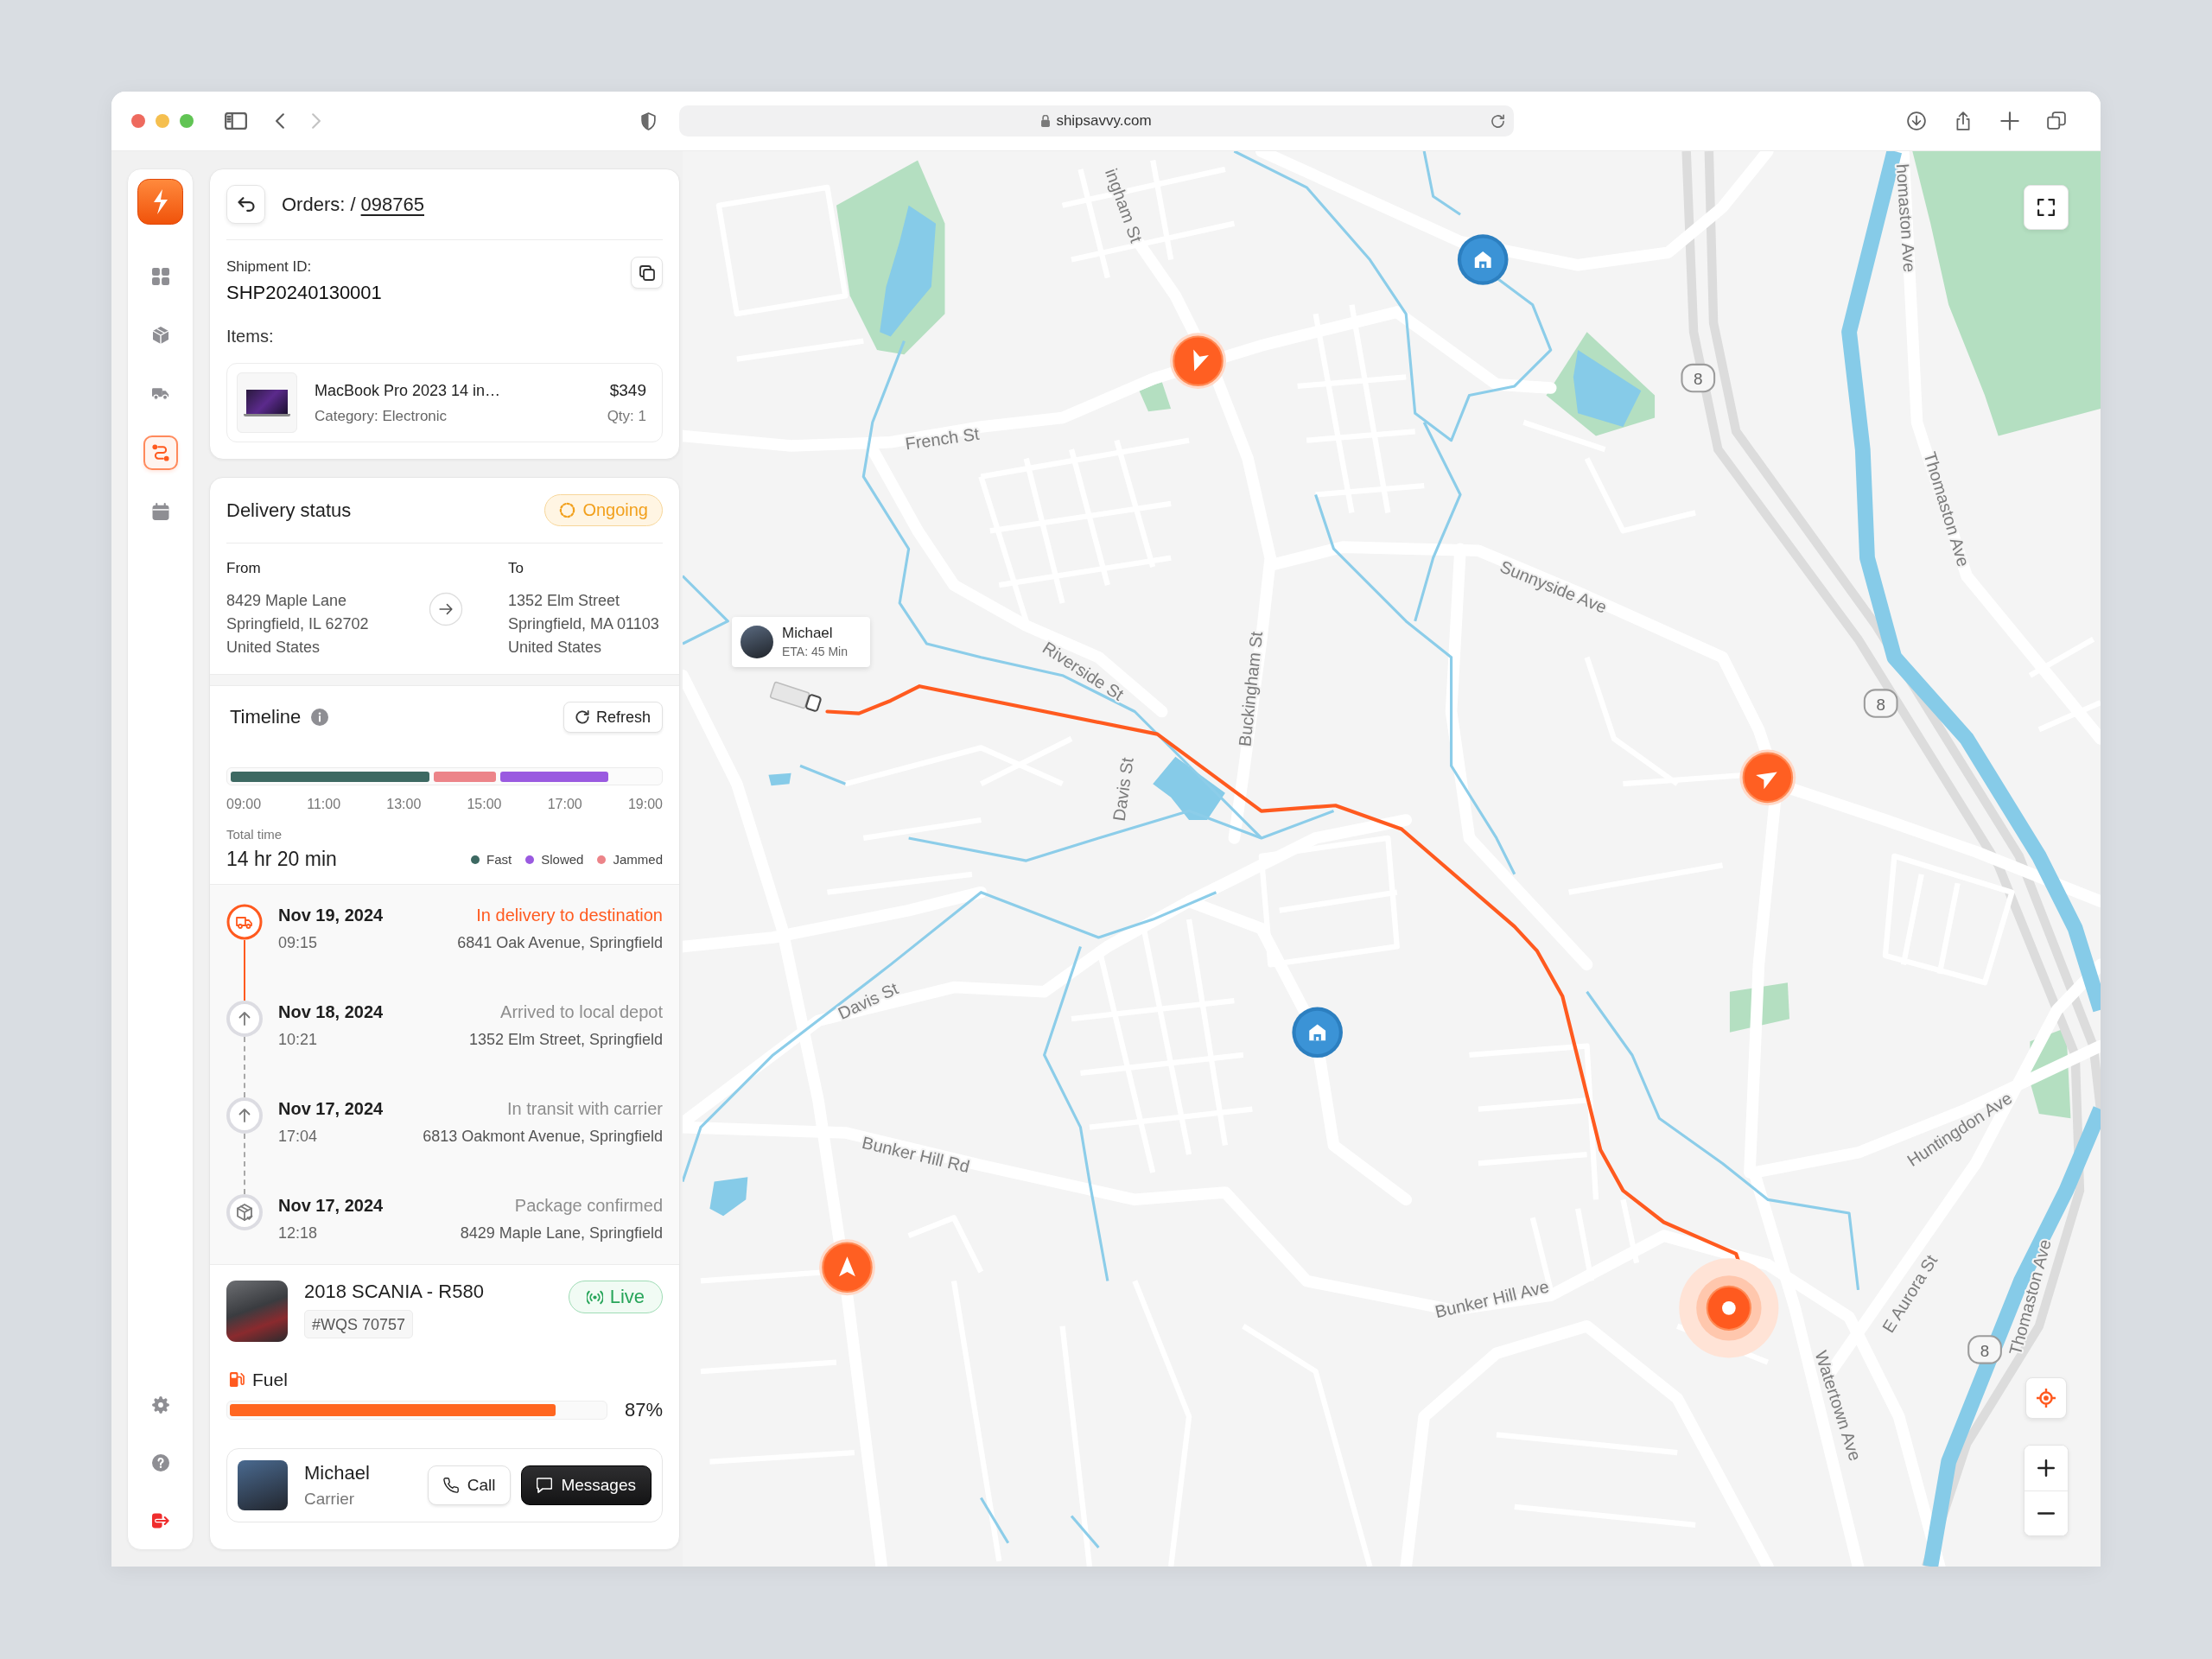 Image resolution: width=2212 pixels, height=1659 pixels. What do you see at coordinates (160, 276) in the screenshot?
I see `grid-icon` at bounding box center [160, 276].